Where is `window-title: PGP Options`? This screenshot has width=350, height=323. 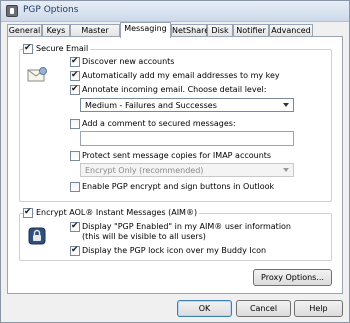
window-title: PGP Options is located at coordinates (51, 10).